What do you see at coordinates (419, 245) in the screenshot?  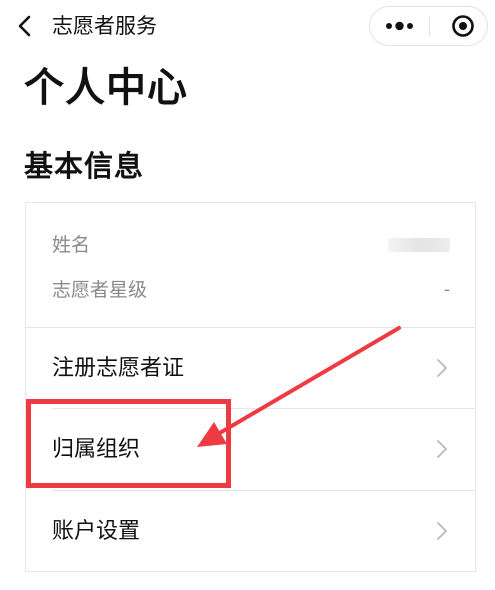 I see `name-value-redacted` at bounding box center [419, 245].